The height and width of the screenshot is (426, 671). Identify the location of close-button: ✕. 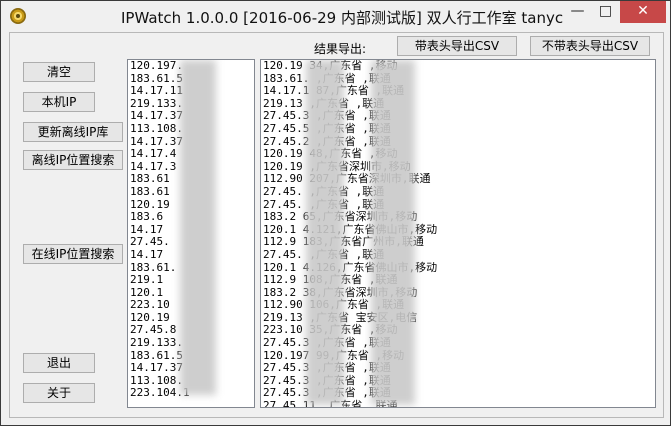
(643, 12).